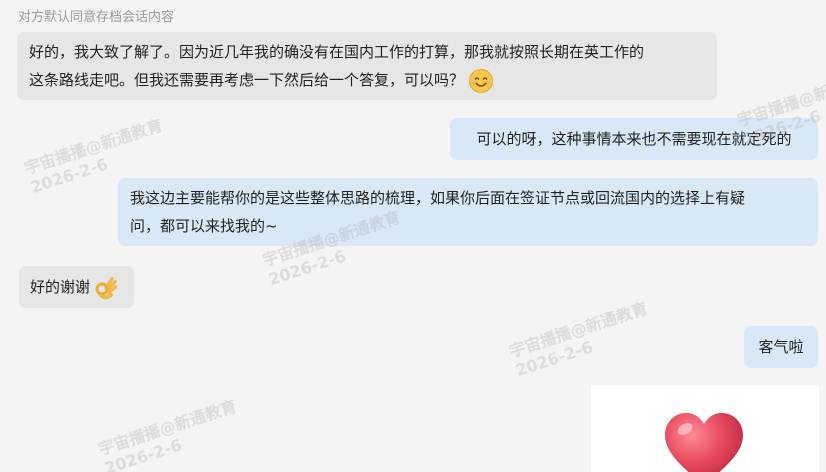  What do you see at coordinates (204, 226) in the screenshot?
I see `message-text: 问，都可以来找我的~` at bounding box center [204, 226].